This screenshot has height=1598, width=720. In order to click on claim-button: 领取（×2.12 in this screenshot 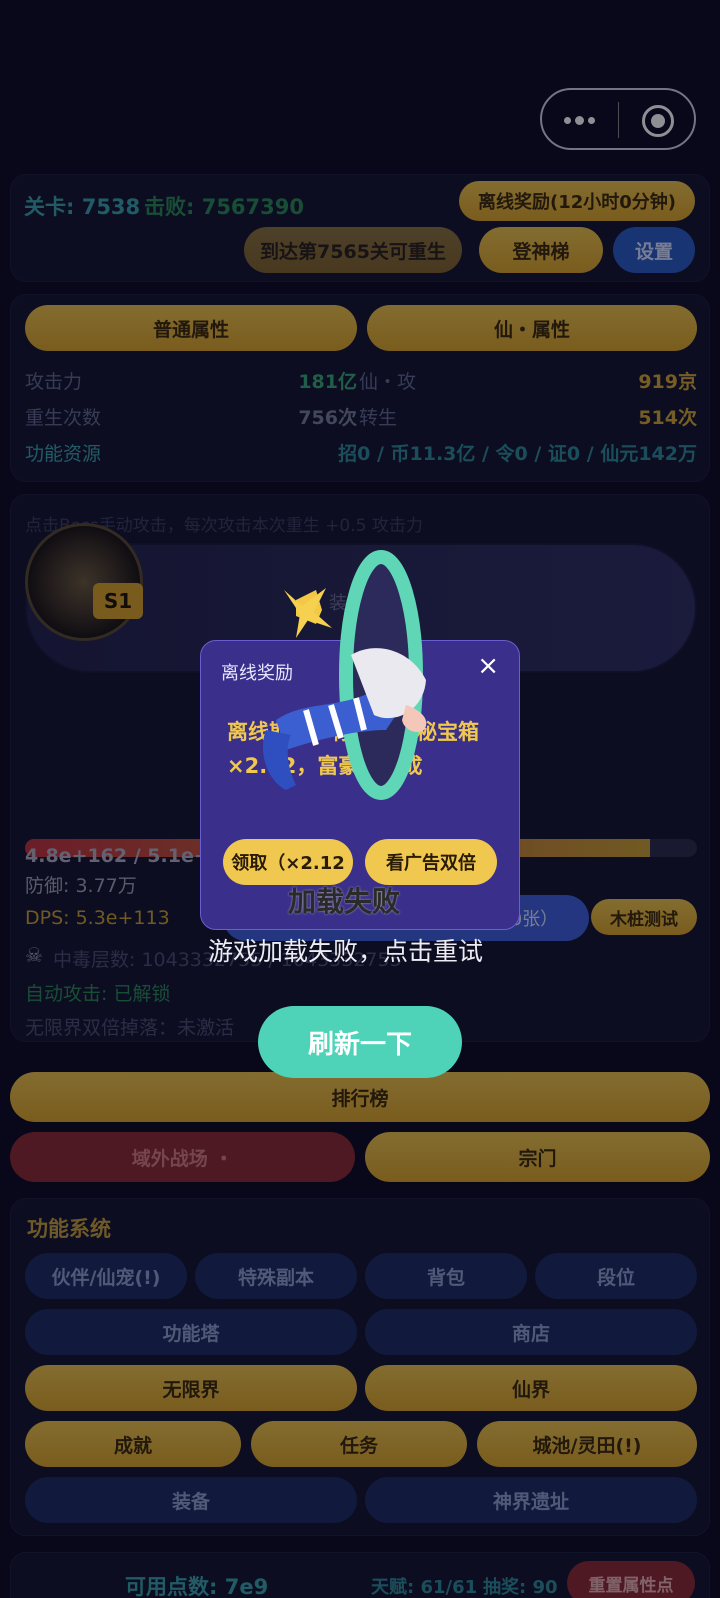, I will do `click(288, 862)`.